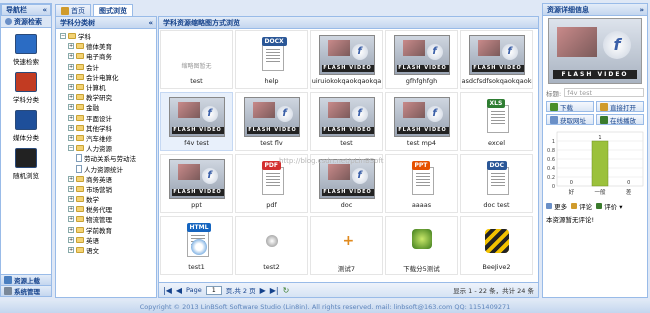  Describe the element at coordinates (108, 77) in the screenshot. I see `tree-node: + 会计电算化` at that location.